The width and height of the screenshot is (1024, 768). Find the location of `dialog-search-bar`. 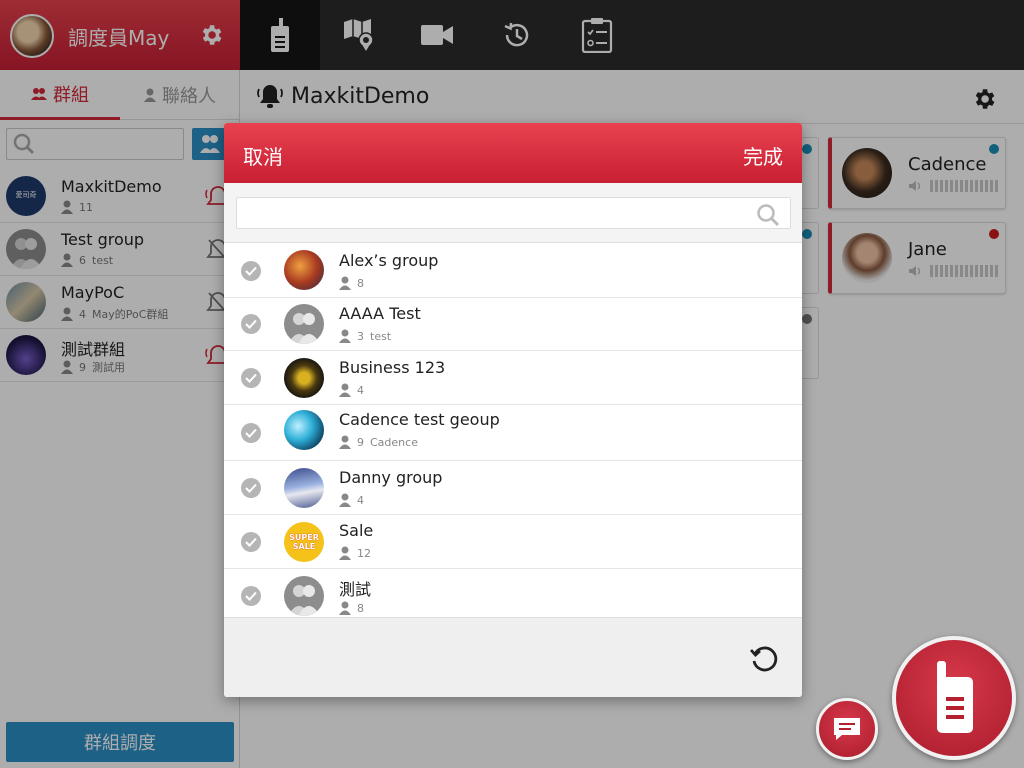

dialog-search-bar is located at coordinates (513, 213).